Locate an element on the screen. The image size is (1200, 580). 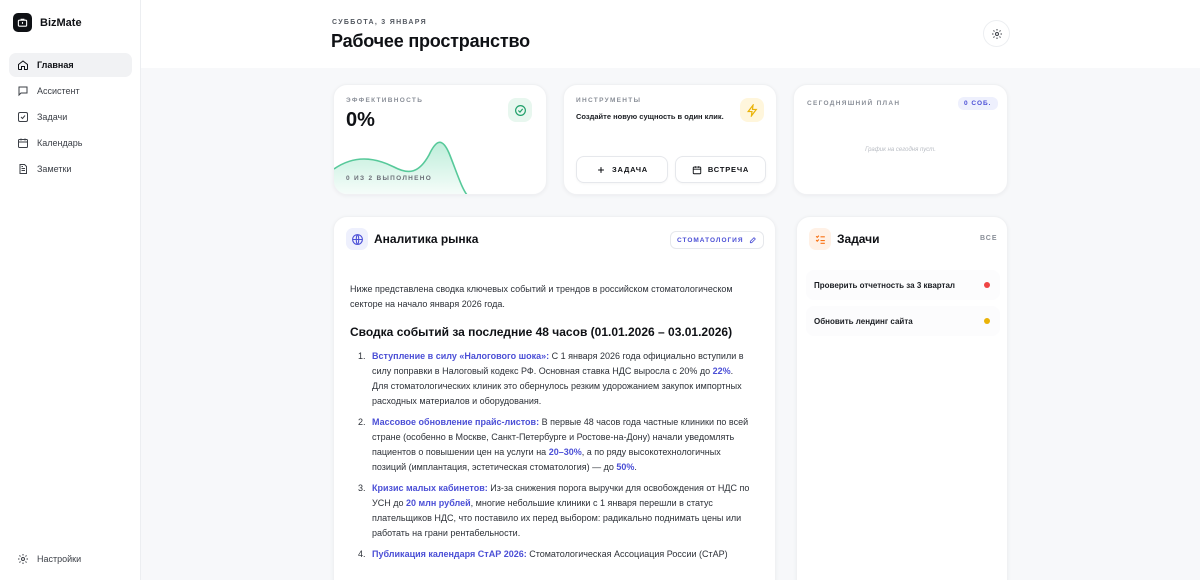
plan-label: СЕГОДНЯШНИЙ ПЛАН is located at coordinates (854, 103).